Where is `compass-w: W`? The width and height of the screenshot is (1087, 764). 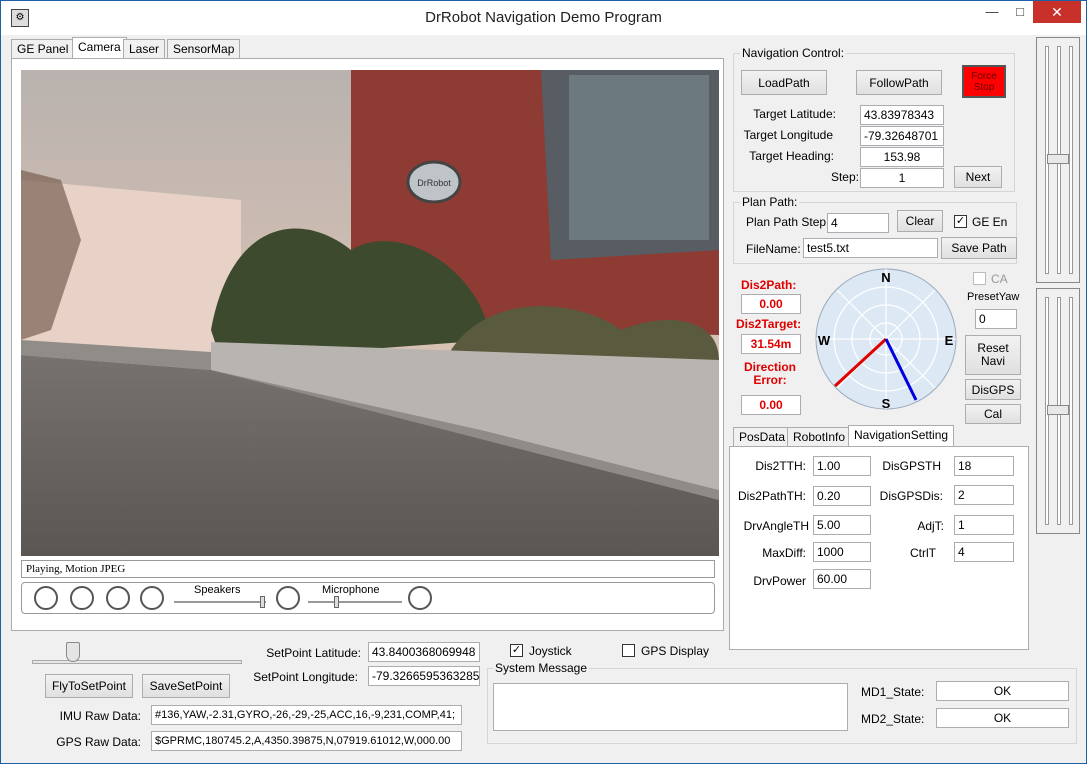 compass-w: W is located at coordinates (824, 340).